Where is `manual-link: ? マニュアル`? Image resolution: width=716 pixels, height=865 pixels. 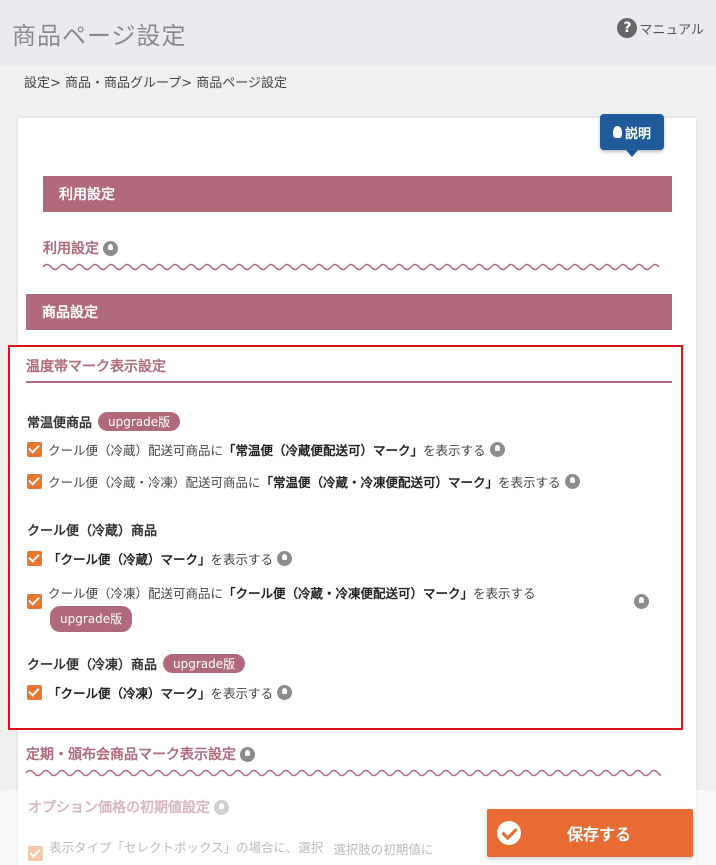 manual-link: ? マニュアル is located at coordinates (660, 28).